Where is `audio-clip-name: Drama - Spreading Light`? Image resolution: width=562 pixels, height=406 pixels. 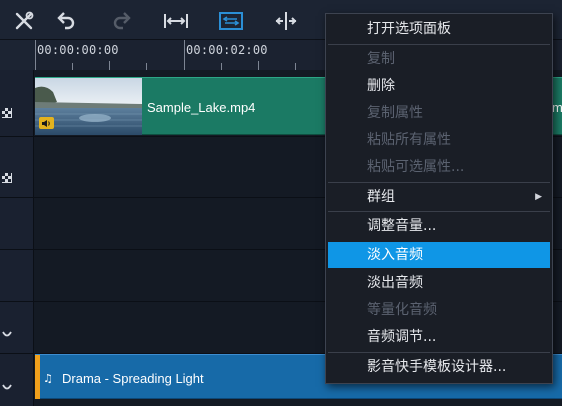 audio-clip-name: Drama - Spreading Light is located at coordinates (133, 378).